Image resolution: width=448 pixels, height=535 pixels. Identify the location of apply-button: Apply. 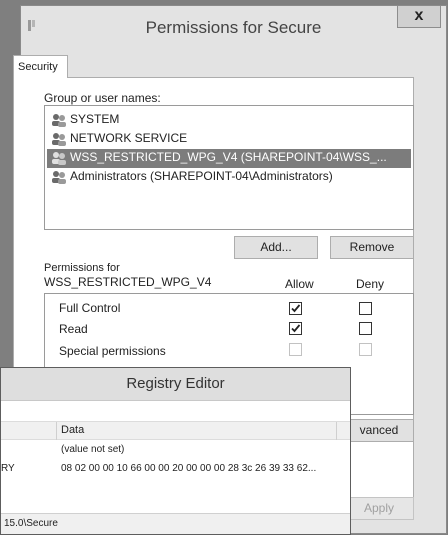
(379, 508).